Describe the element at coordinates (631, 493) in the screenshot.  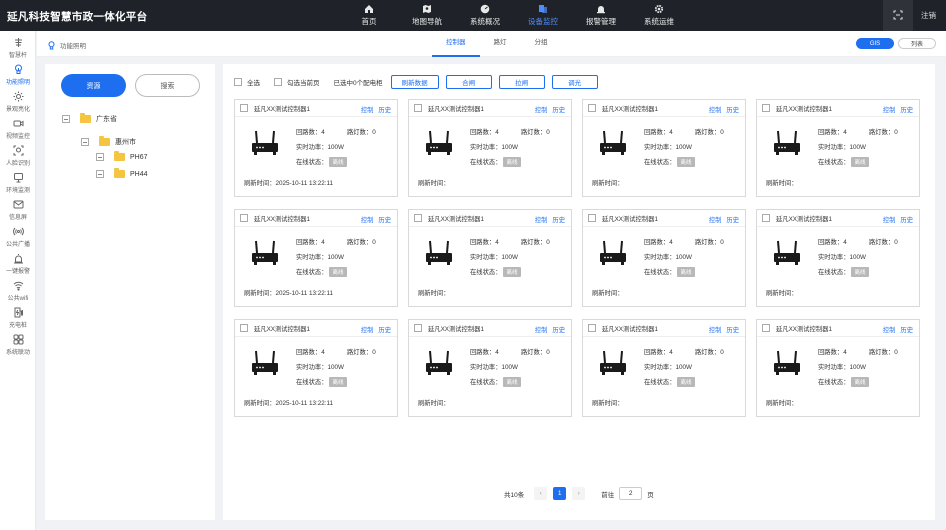
I see `goto-page-input: 2` at that location.